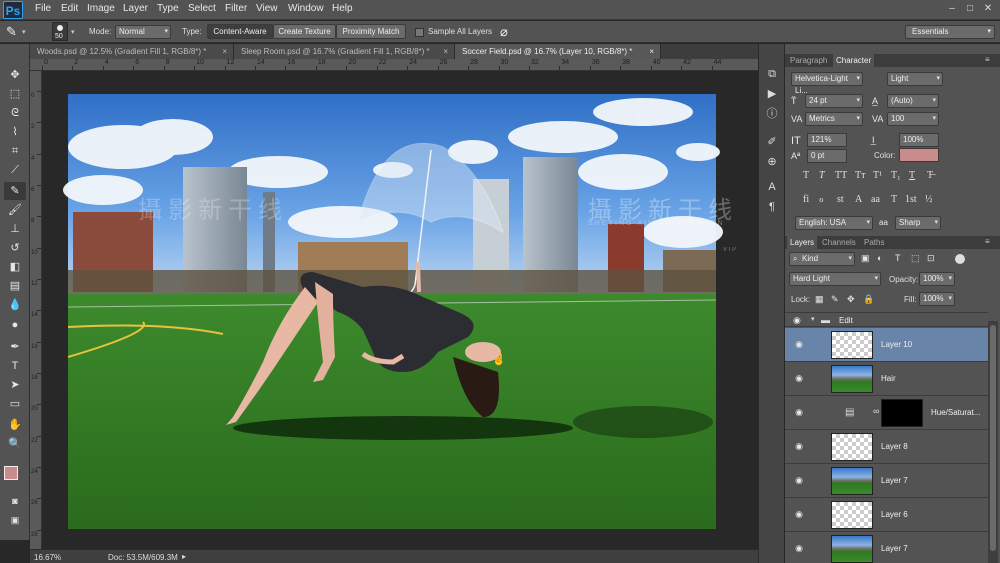 Image resolution: width=1000 pixels, height=563 pixels. I want to click on sample-all-layers-checkbox, so click(419, 32).